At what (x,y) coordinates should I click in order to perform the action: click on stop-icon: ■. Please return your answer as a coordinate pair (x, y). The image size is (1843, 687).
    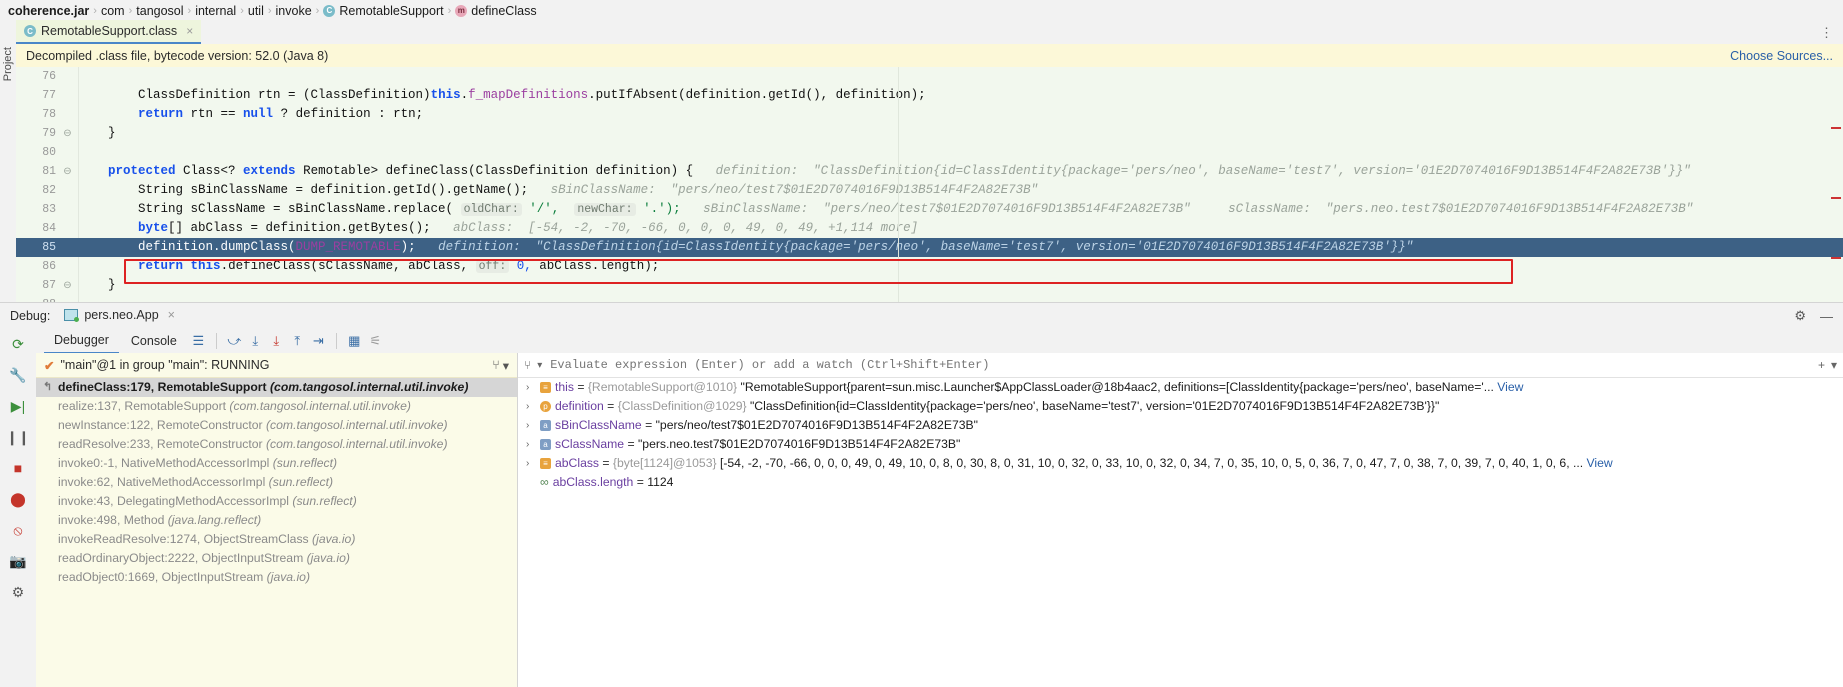
    Looking at the image, I should click on (18, 468).